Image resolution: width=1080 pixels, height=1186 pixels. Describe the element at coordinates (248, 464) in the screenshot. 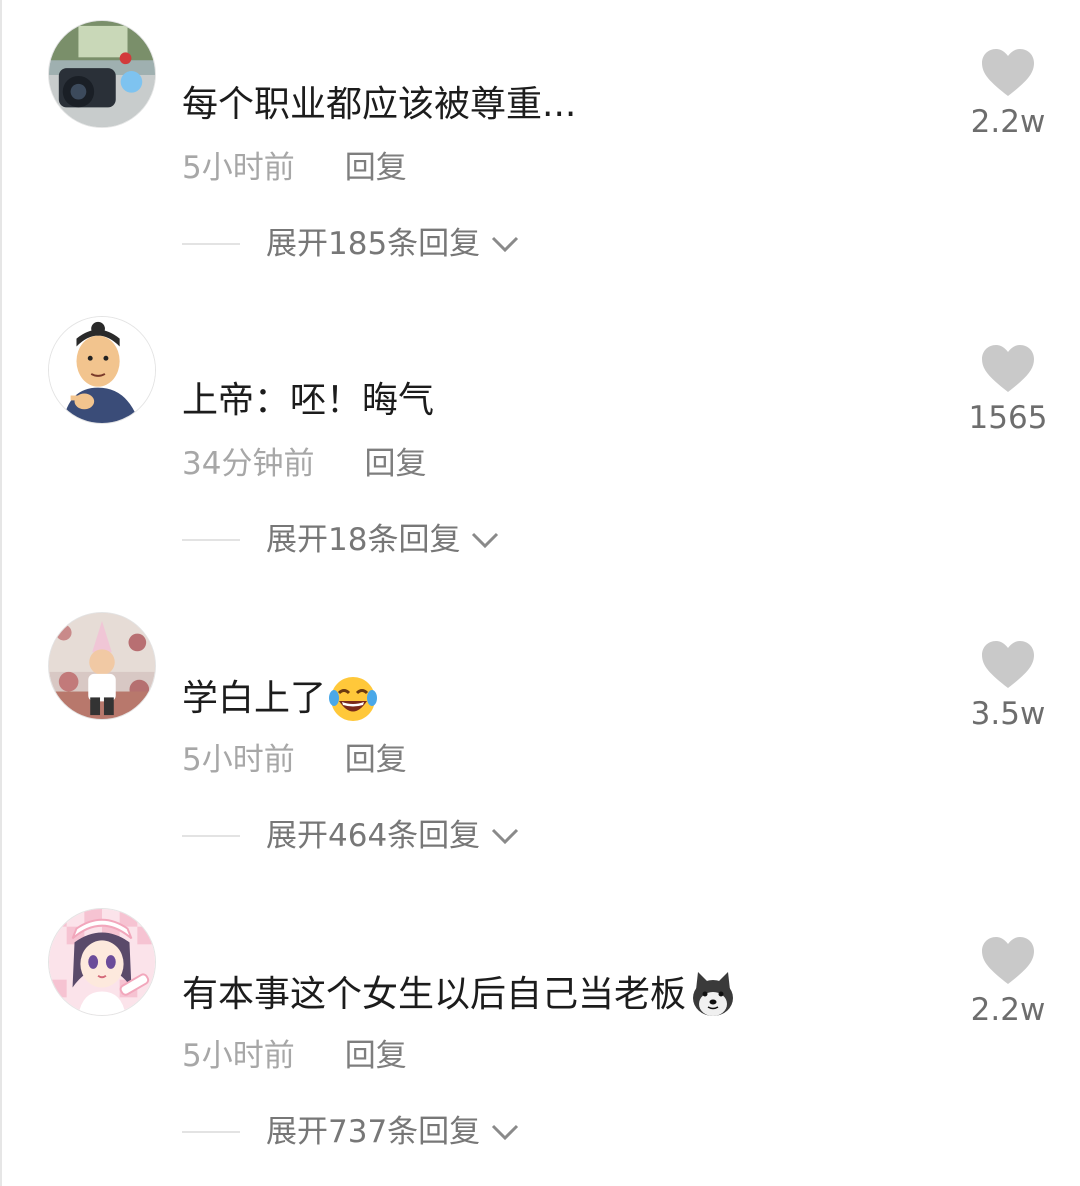

I see `comment-time: 34分钟前` at that location.